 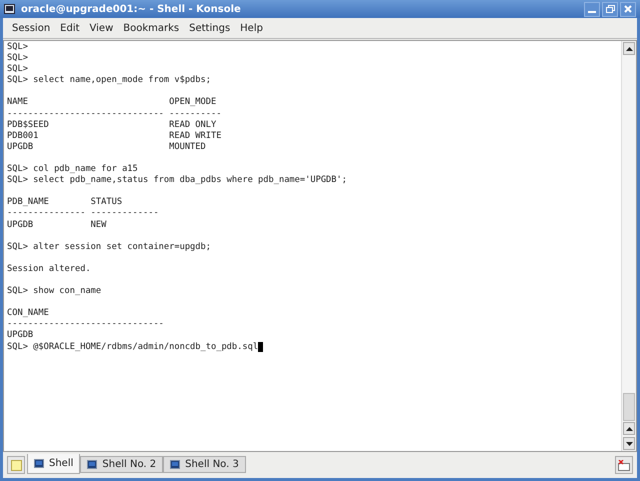 I want to click on maximize-button, so click(x=610, y=9).